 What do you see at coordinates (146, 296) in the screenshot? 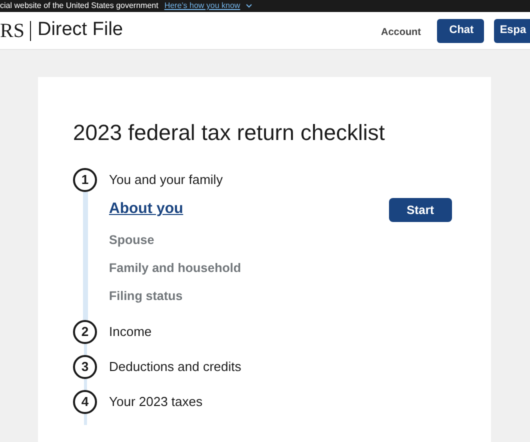
I see `checklist-subsection: Filing status` at bounding box center [146, 296].